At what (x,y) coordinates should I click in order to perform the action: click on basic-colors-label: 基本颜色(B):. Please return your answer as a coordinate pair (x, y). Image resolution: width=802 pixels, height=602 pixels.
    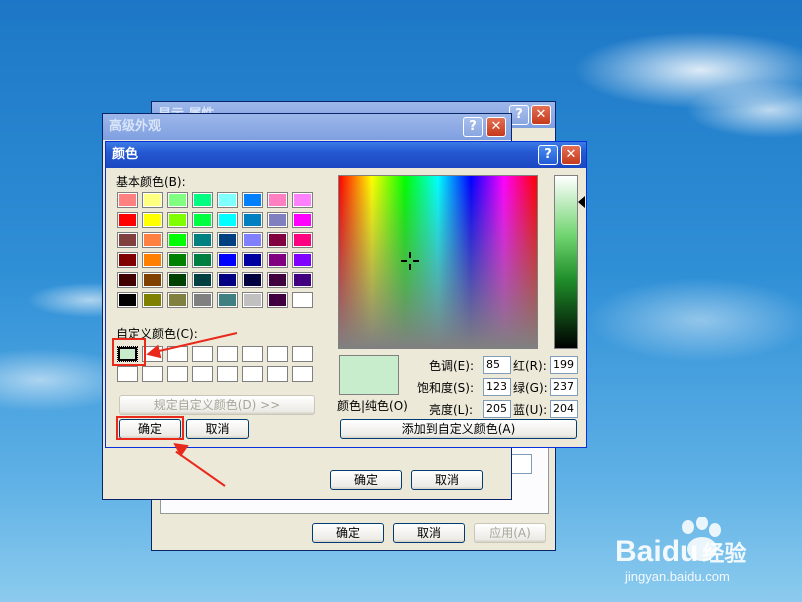
    Looking at the image, I should click on (151, 182).